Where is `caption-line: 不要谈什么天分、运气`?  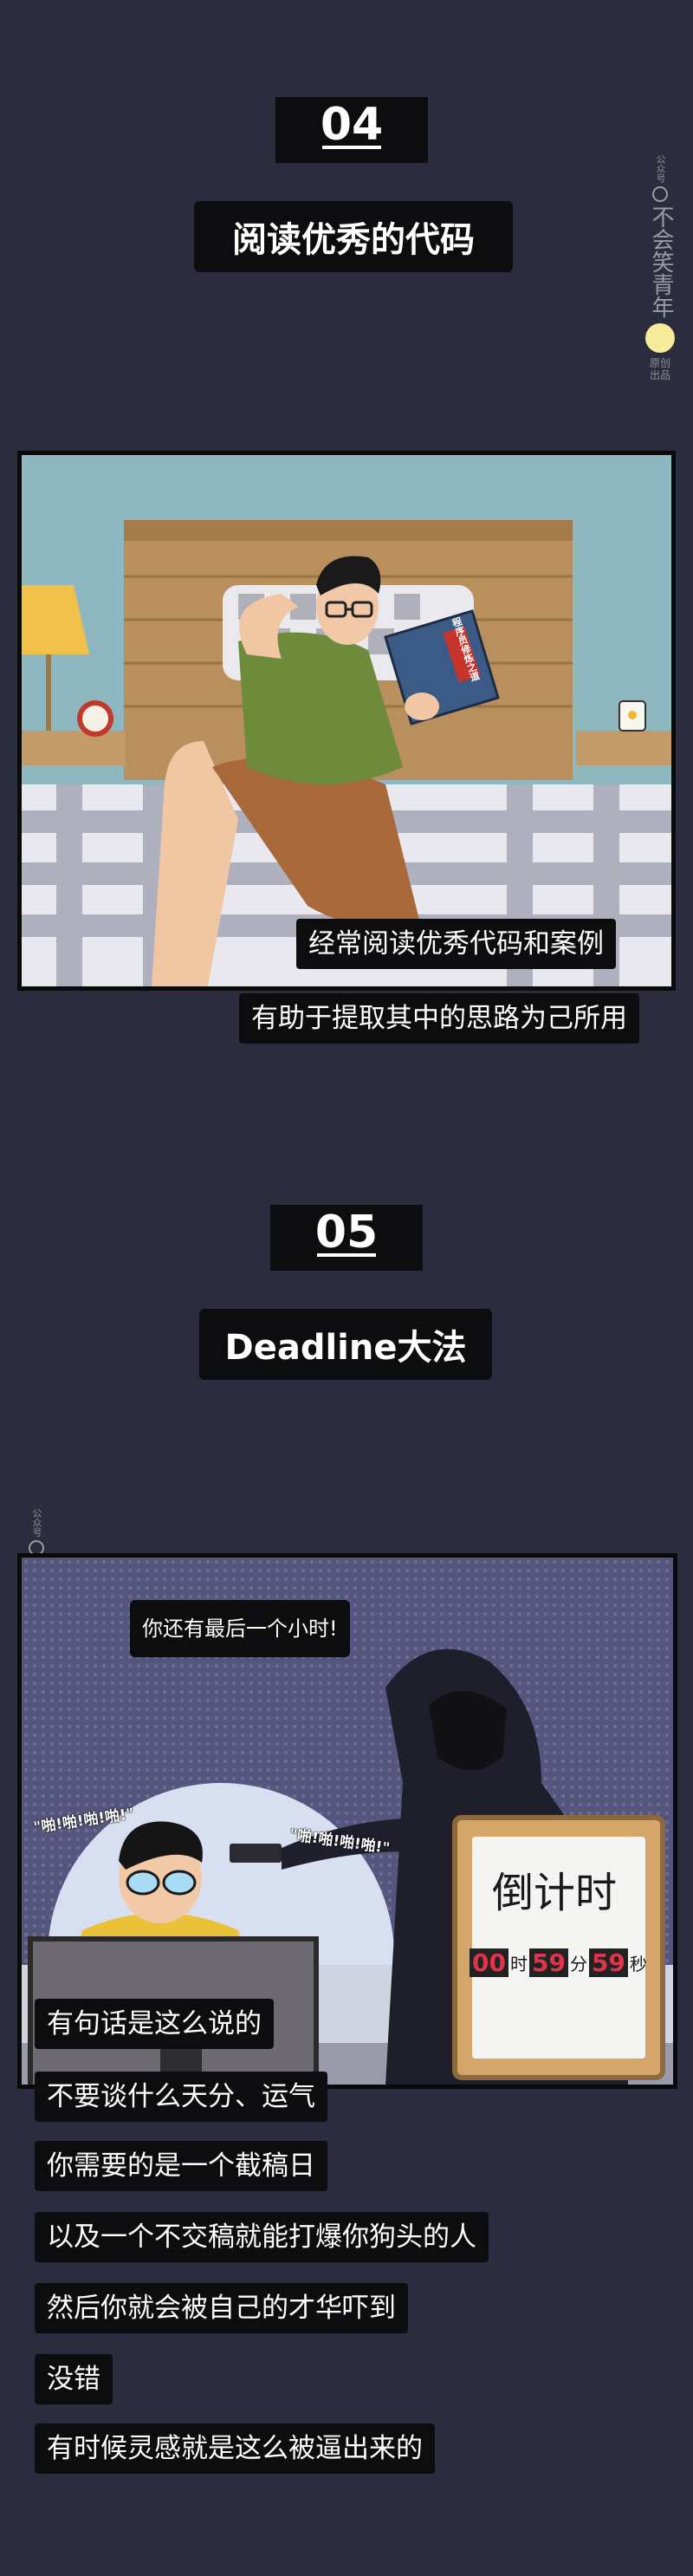 caption-line: 不要谈什么天分、运气 is located at coordinates (181, 2097).